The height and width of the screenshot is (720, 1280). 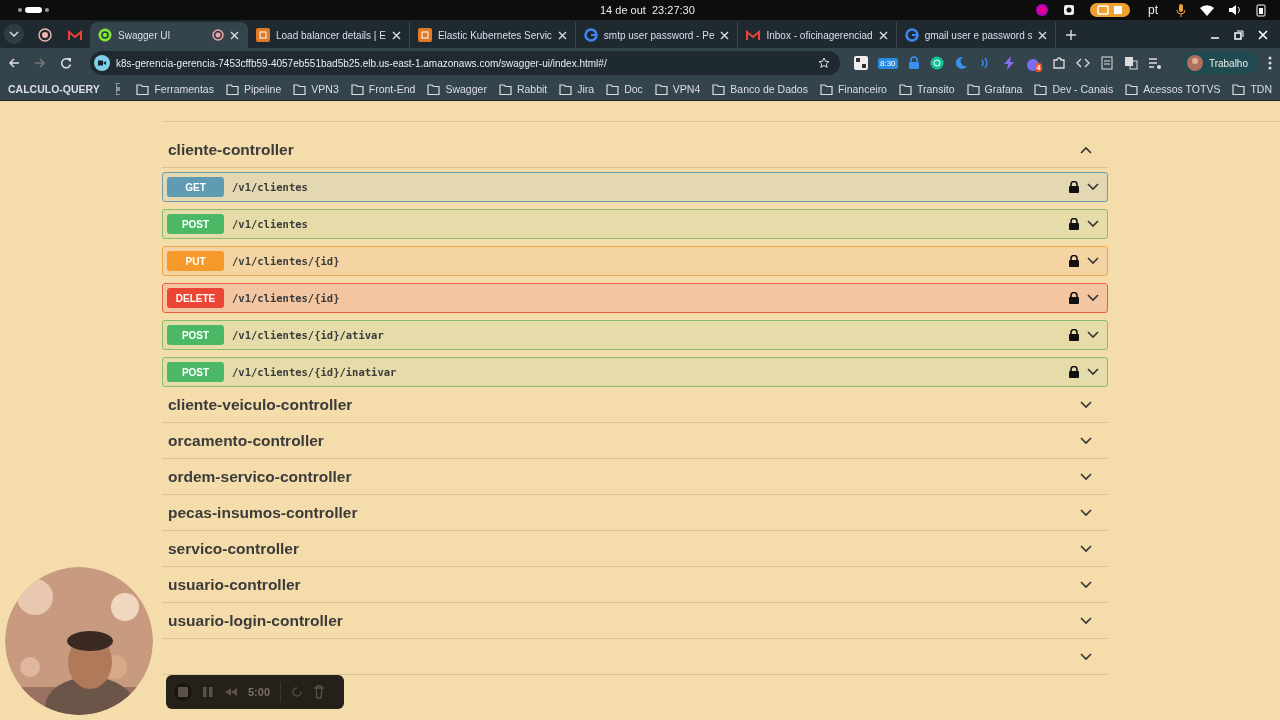 What do you see at coordinates (14, 63) in the screenshot?
I see `back-icon` at bounding box center [14, 63].